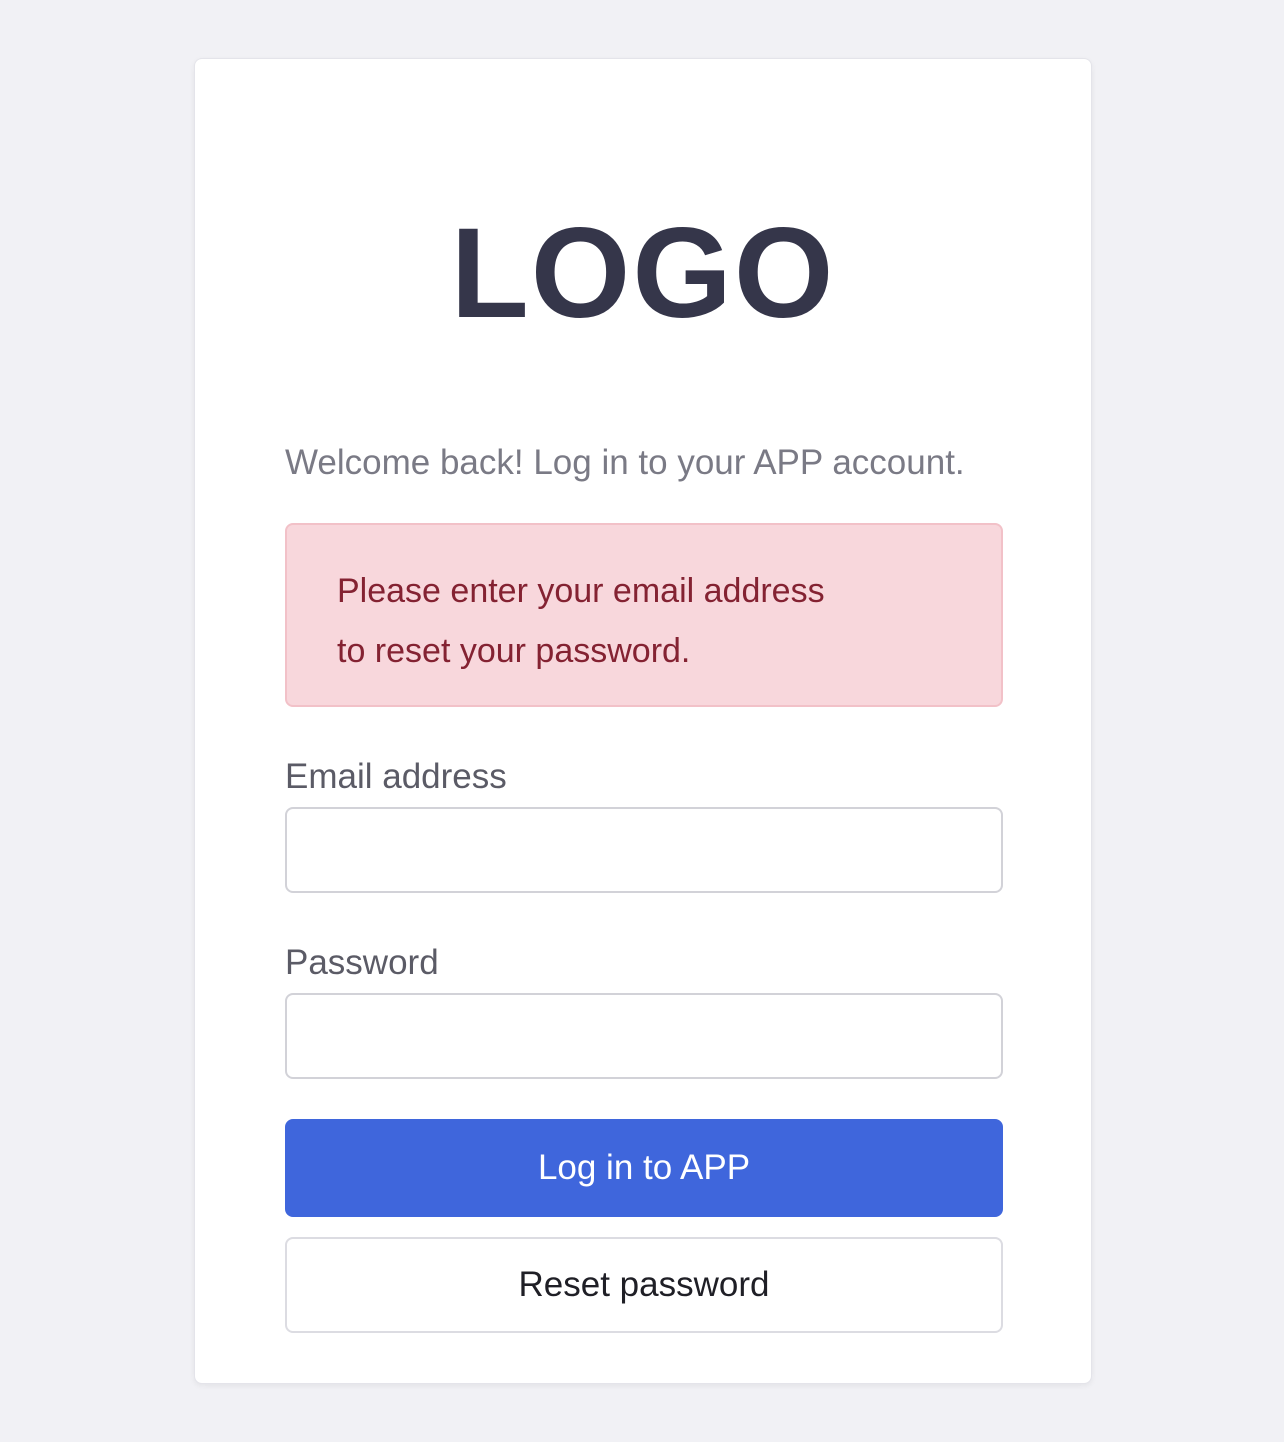 The height and width of the screenshot is (1442, 1284). Describe the element at coordinates (644, 1168) in the screenshot. I see `login-button: Log in to APP` at that location.